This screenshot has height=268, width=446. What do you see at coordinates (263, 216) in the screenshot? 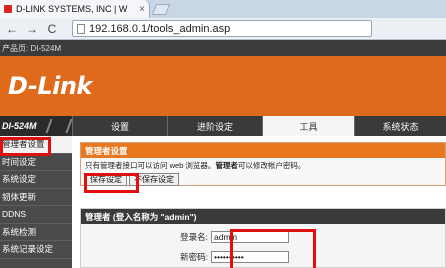
I see `admin-login-title: 管理者 (登入名称为 "admin")` at bounding box center [263, 216].